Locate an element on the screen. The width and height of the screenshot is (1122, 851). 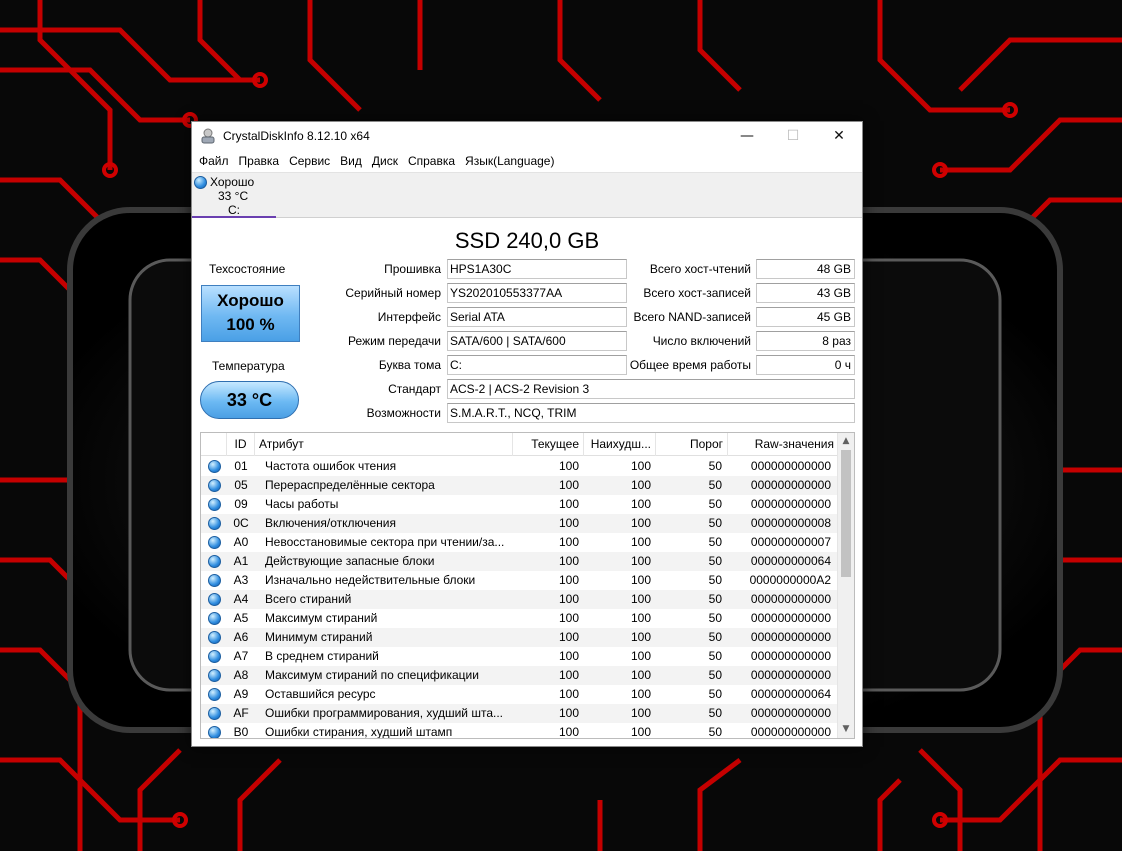
cell-id: A8 is located at coordinates (241, 675).